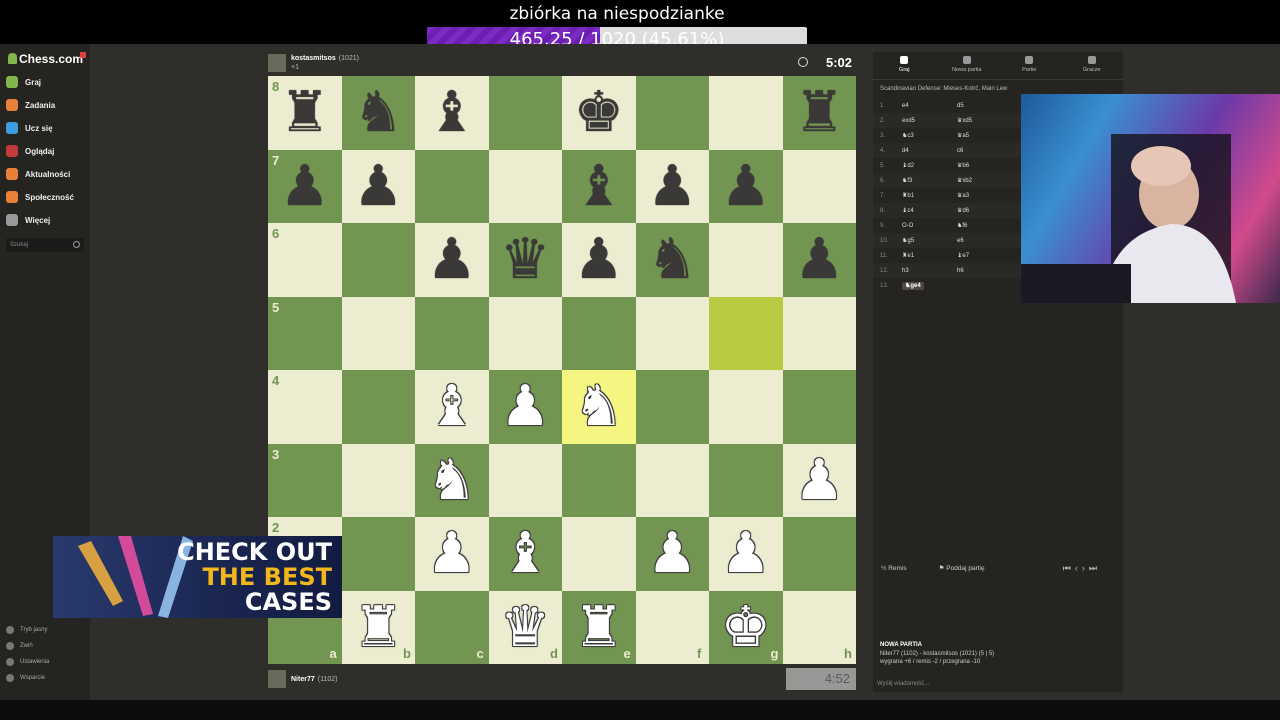  I want to click on white-move: exd5, so click(908, 121).